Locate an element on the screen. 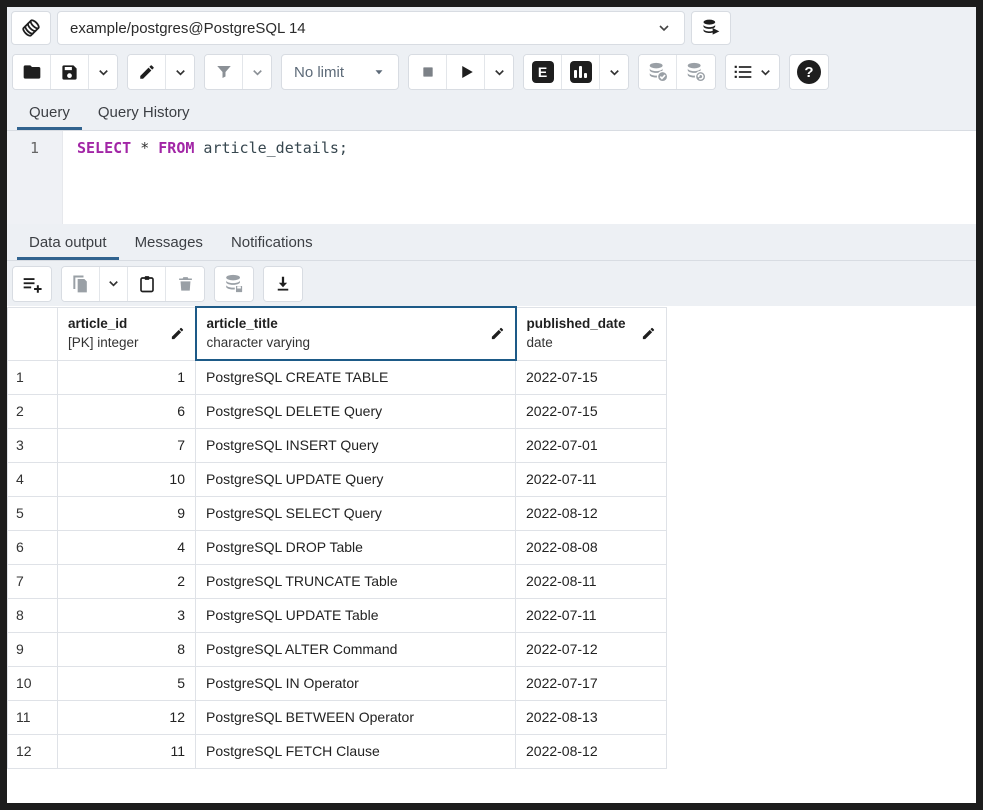  sql-keyword: FROM is located at coordinates (176, 148).